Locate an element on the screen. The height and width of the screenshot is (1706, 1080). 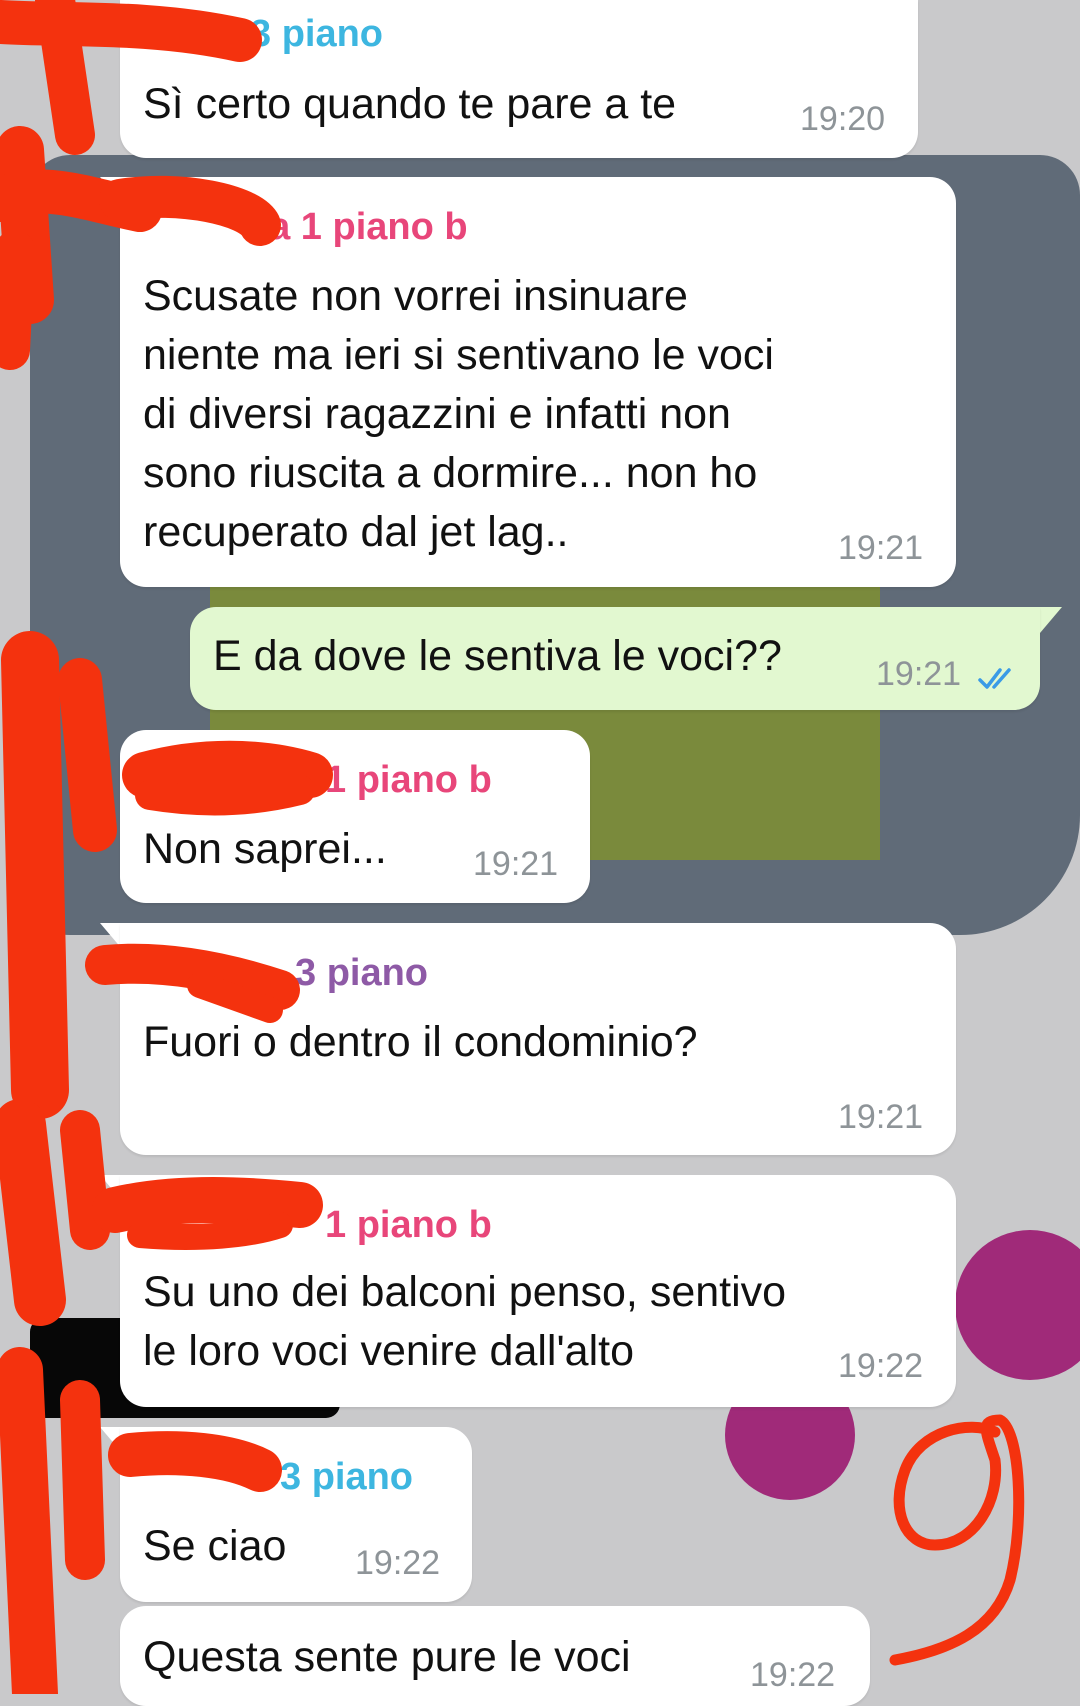
message-bubble-incoming: 3 piano Se ciao 19:22 is located at coordinates (296, 1514).